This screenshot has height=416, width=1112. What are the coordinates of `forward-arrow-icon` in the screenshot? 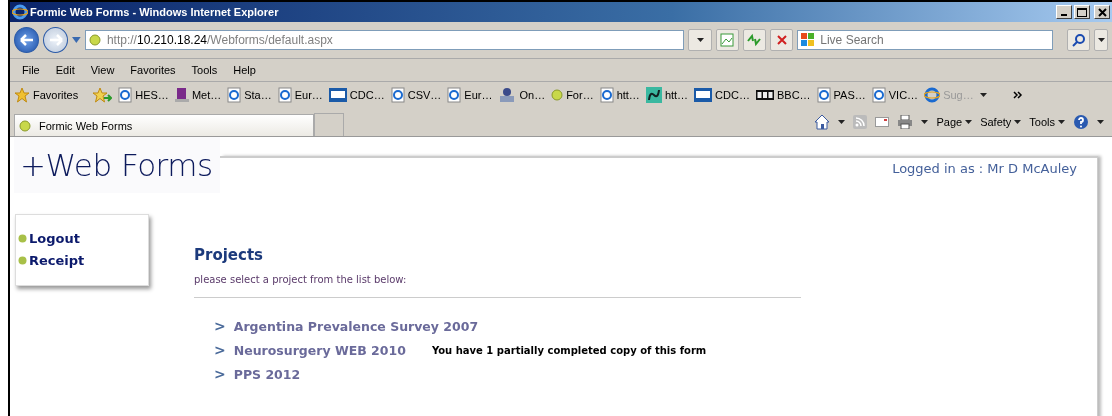 It's located at (55, 40).